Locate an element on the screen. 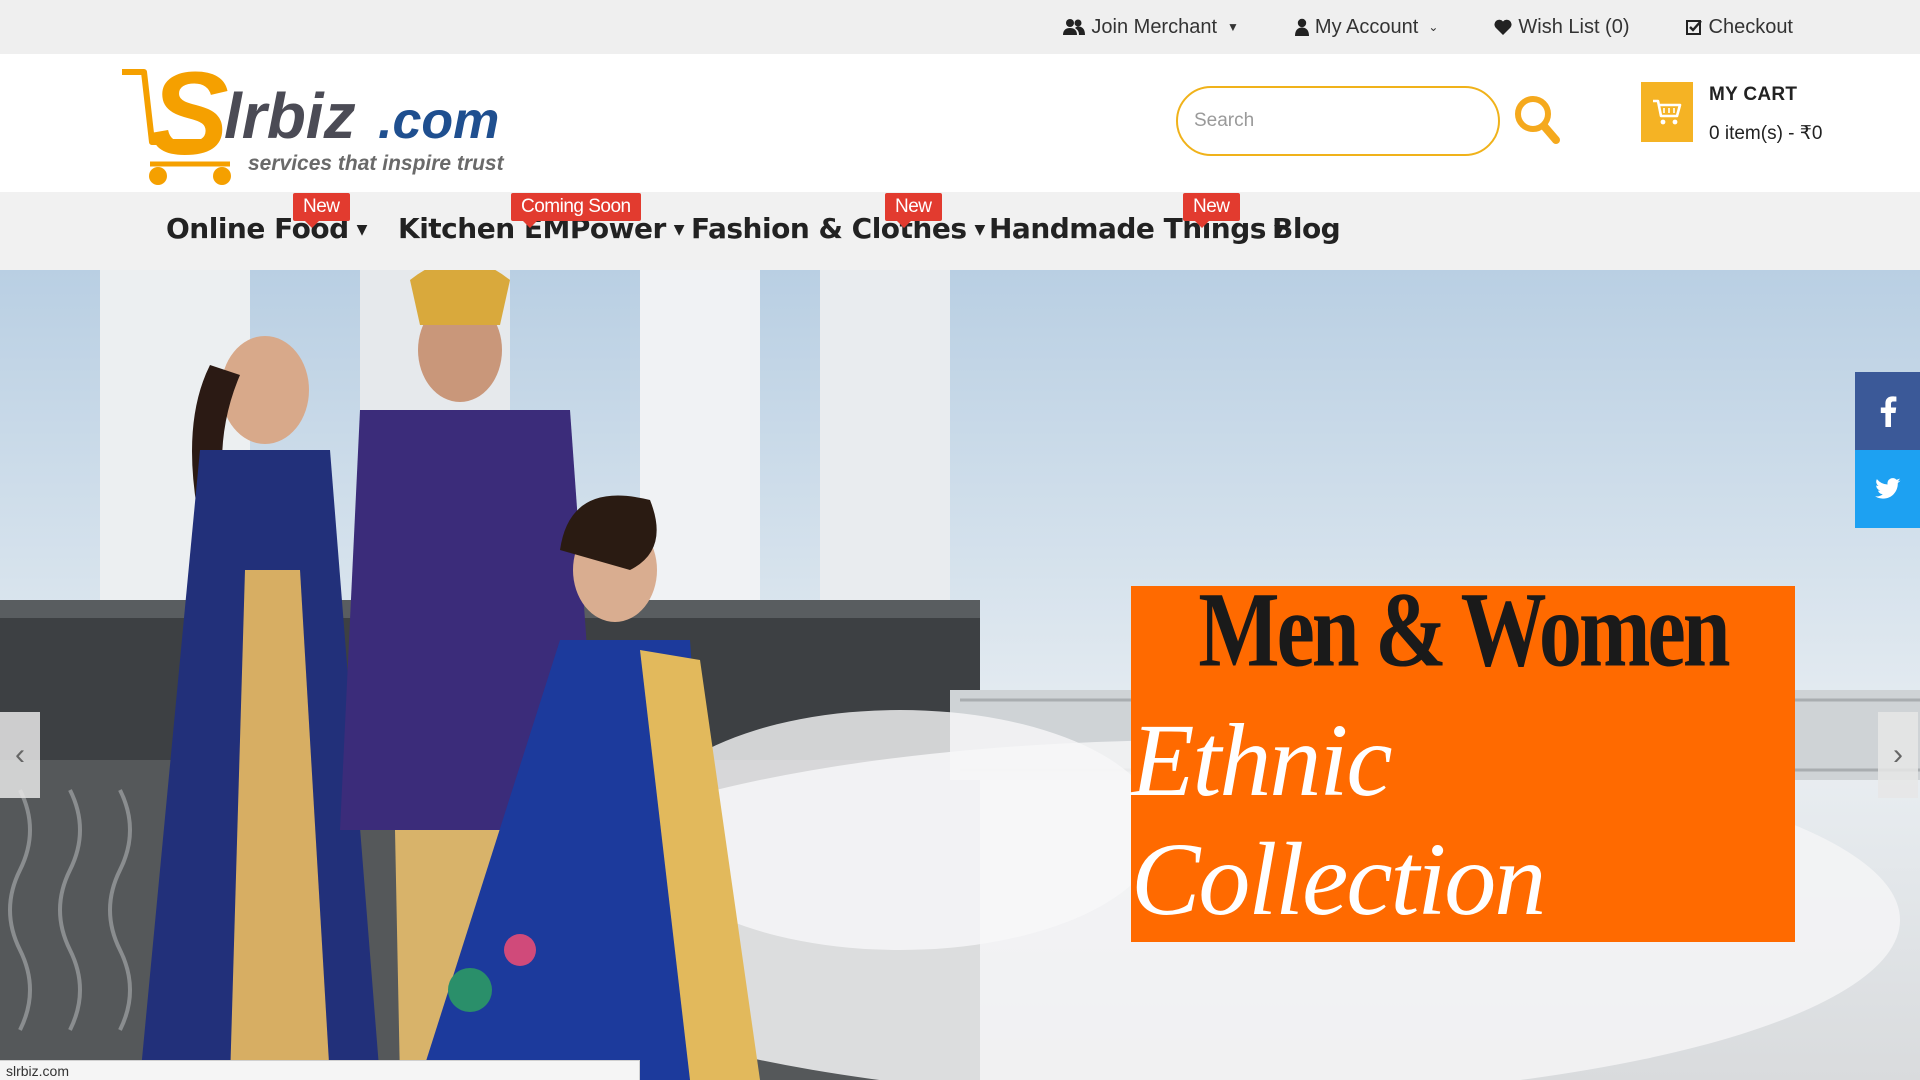 The image size is (1920, 1080). my-account-menu: My Account ⌄ is located at coordinates (1366, 27).